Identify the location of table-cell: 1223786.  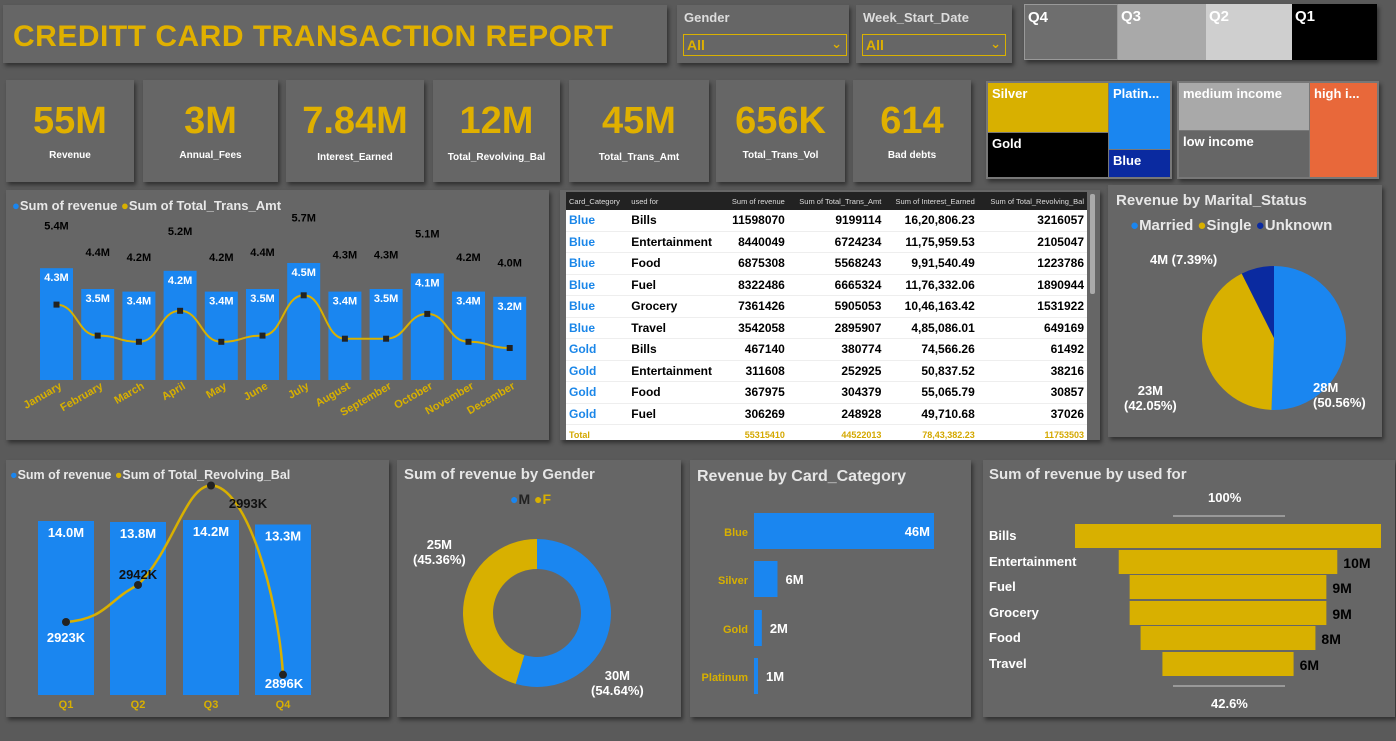
(1032, 263).